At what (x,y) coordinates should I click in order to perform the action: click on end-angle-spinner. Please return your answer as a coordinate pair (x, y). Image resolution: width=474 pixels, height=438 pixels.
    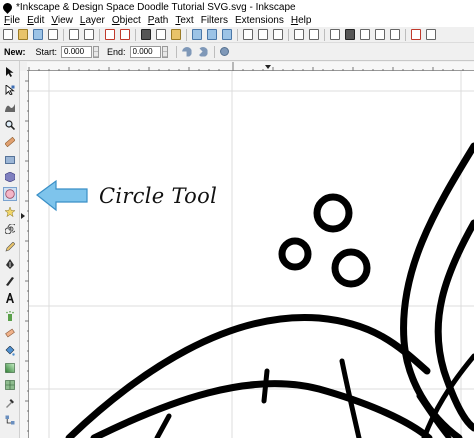
    Looking at the image, I should click on (164, 51).